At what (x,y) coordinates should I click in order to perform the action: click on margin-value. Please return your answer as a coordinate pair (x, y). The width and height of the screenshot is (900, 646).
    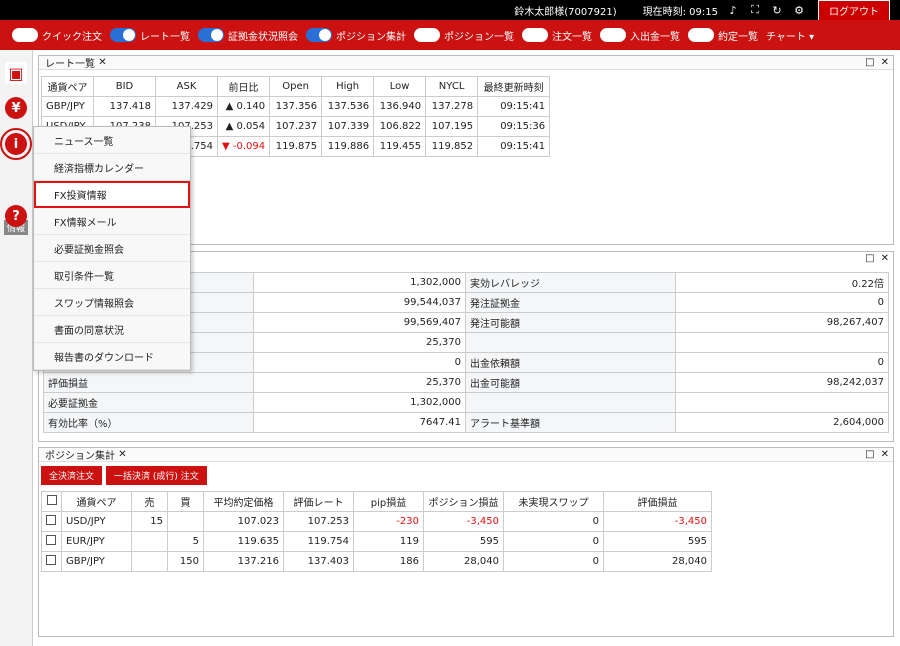
    Looking at the image, I should click on (782, 342).